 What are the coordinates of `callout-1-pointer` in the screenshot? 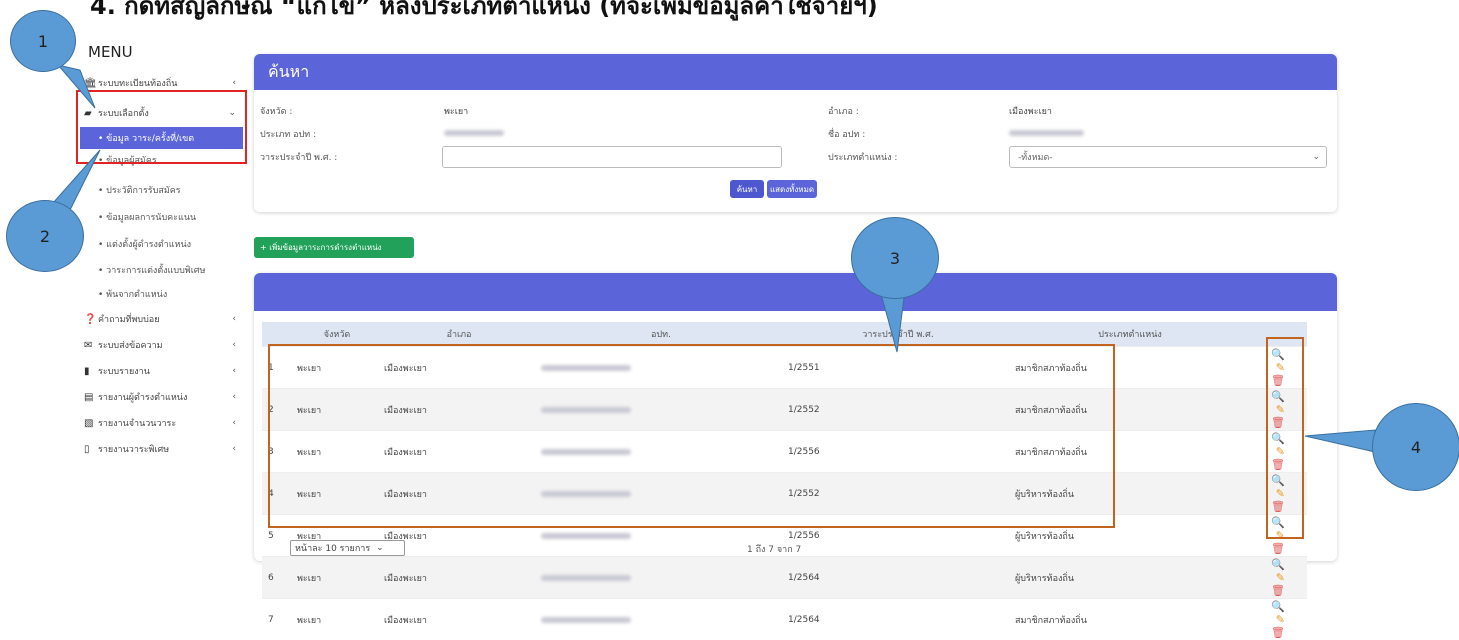 It's located at (76, 86).